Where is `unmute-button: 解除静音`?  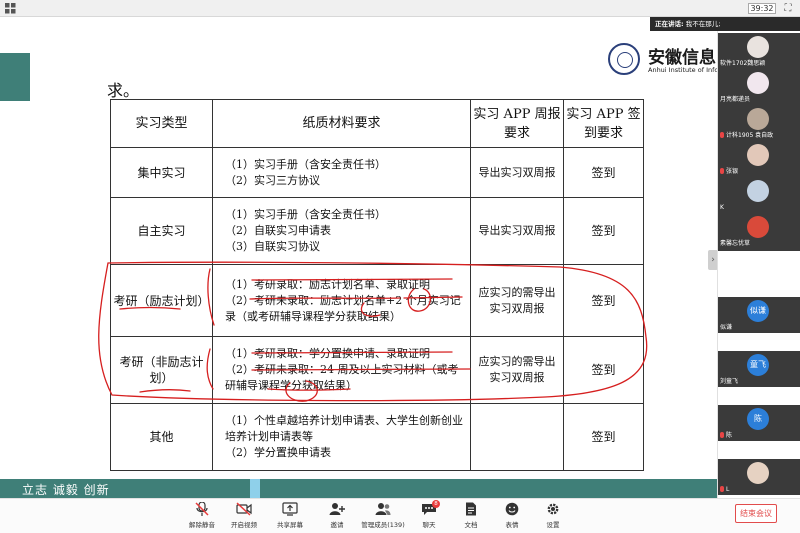
unmute-button: 解除静音 is located at coordinates (202, 517).